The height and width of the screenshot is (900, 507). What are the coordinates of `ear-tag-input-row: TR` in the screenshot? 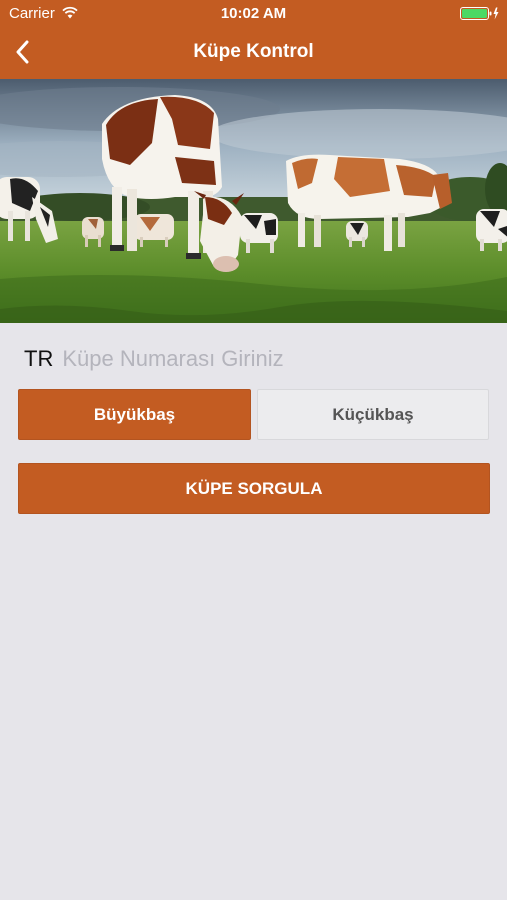 It's located at (254, 359).